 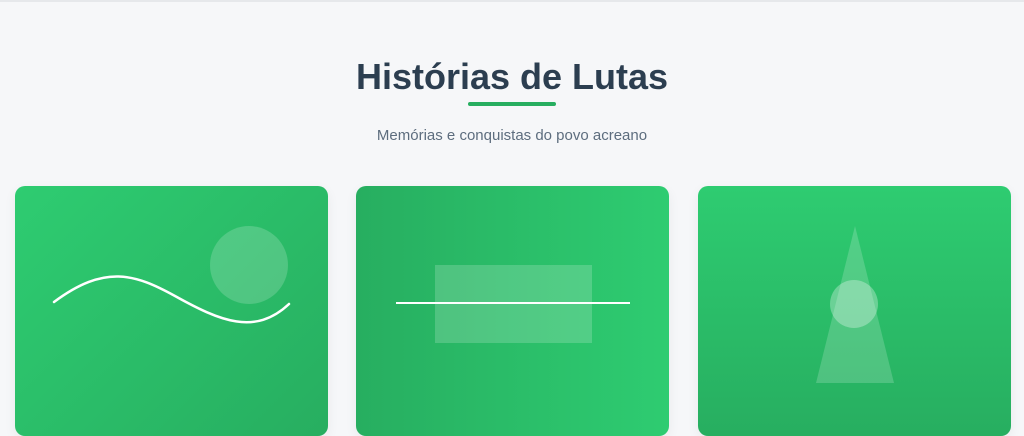 What do you see at coordinates (512, 135) in the screenshot?
I see `section-subtitle: Memórias e conquistas do povo acreano` at bounding box center [512, 135].